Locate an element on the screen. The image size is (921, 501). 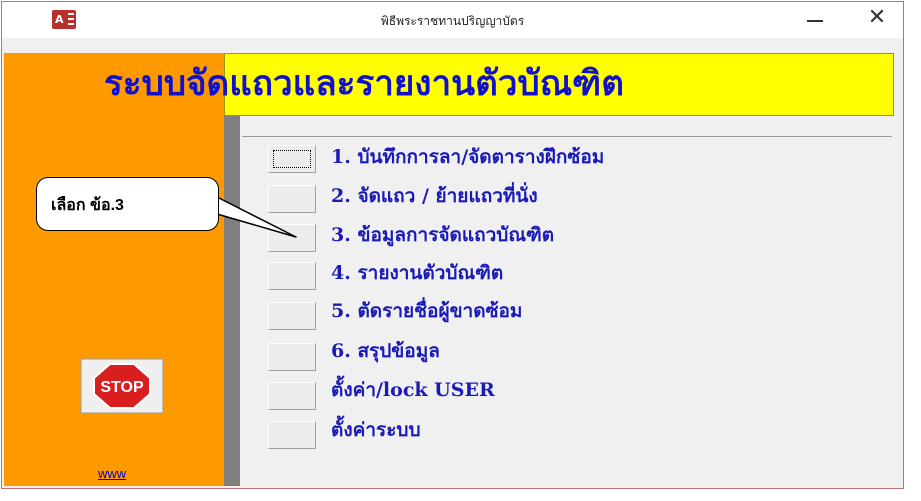
stop-label: STOP is located at coordinates (122, 387).